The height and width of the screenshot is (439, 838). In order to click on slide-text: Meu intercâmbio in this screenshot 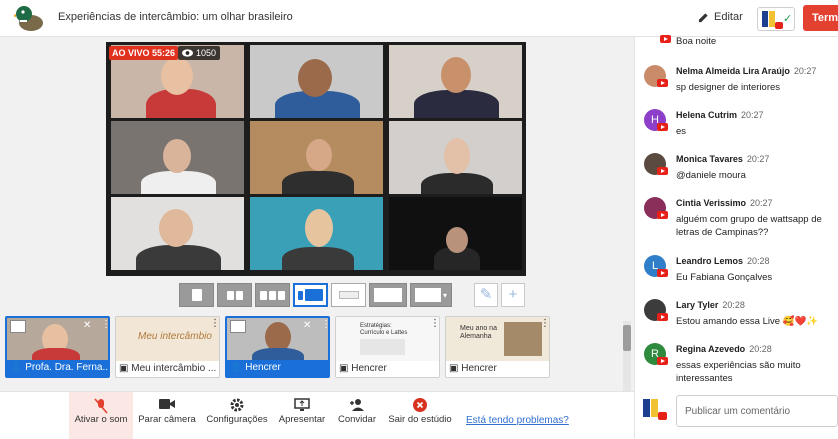, I will do `click(175, 336)`.